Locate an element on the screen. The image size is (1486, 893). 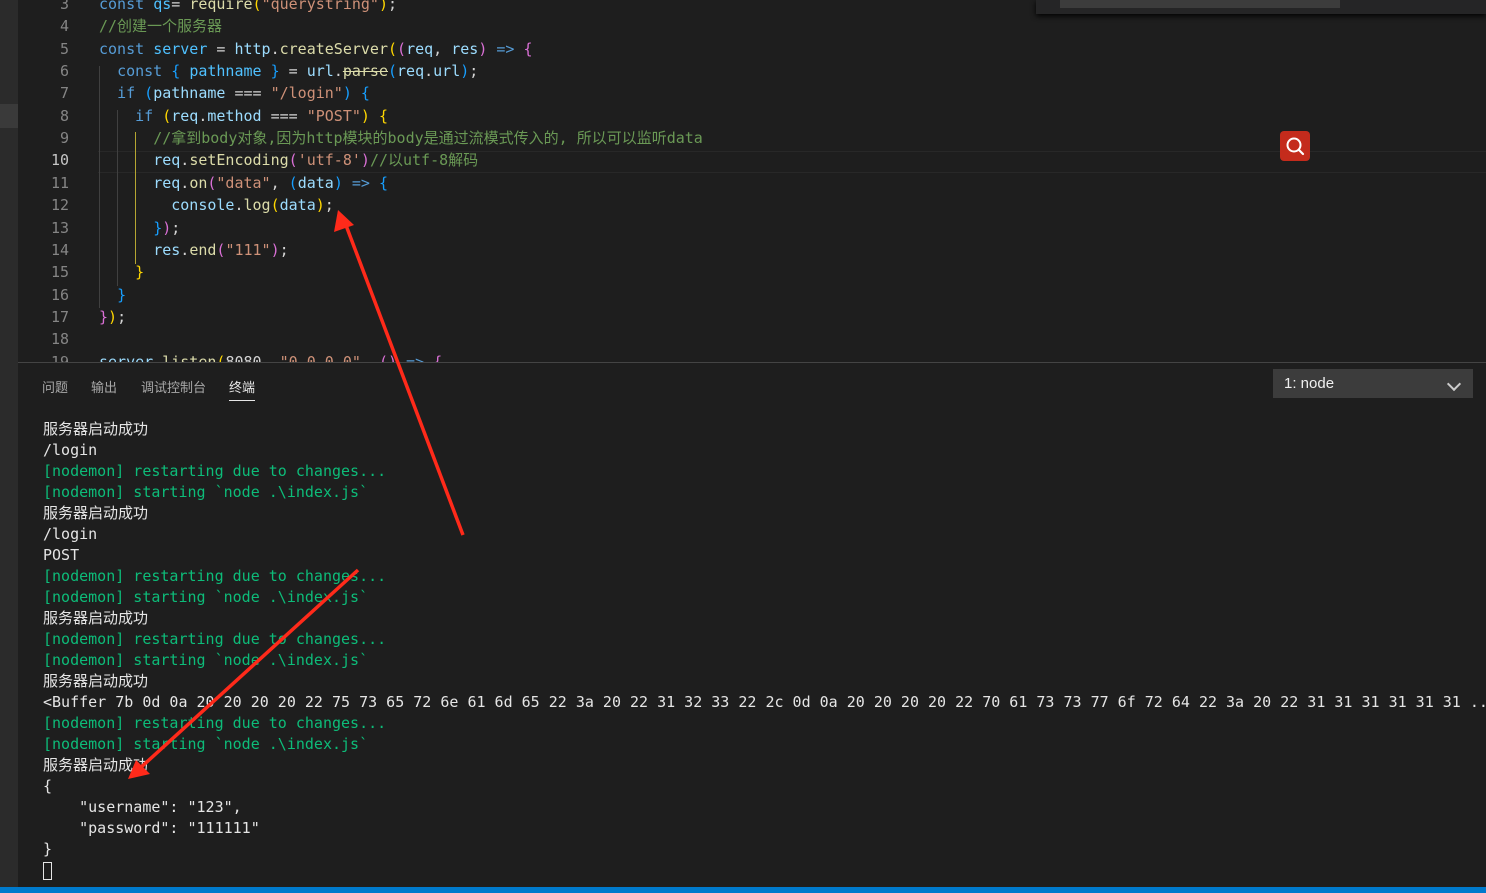
code-token: url is located at coordinates (447, 71).